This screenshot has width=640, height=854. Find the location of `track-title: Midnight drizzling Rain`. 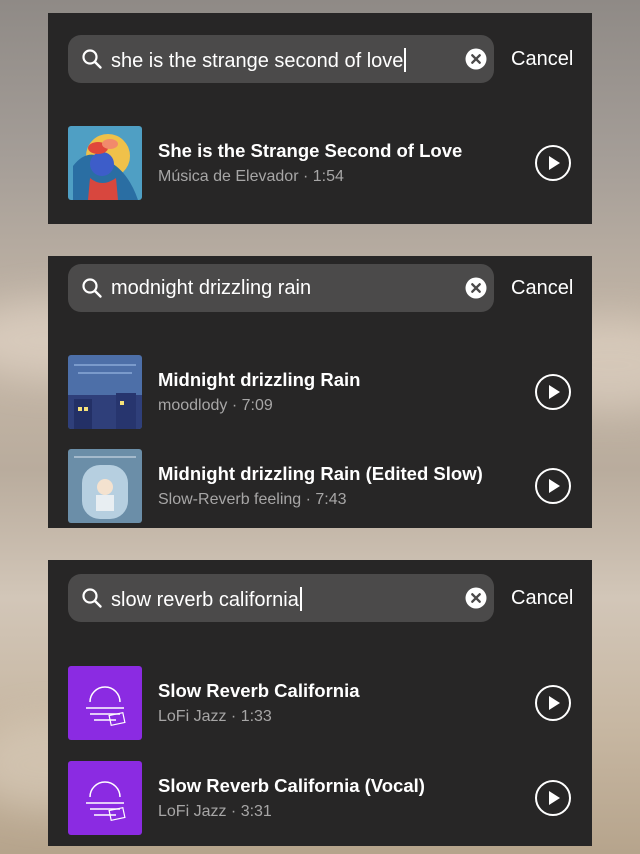

track-title: Midnight drizzling Rain is located at coordinates (259, 379).